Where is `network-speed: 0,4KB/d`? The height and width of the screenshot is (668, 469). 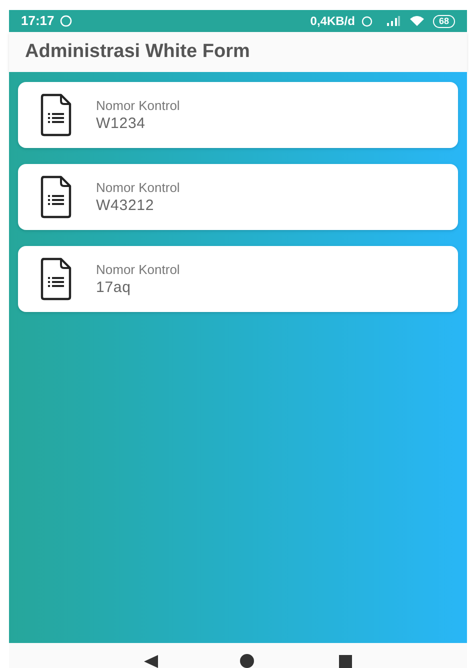 network-speed: 0,4KB/d is located at coordinates (332, 21).